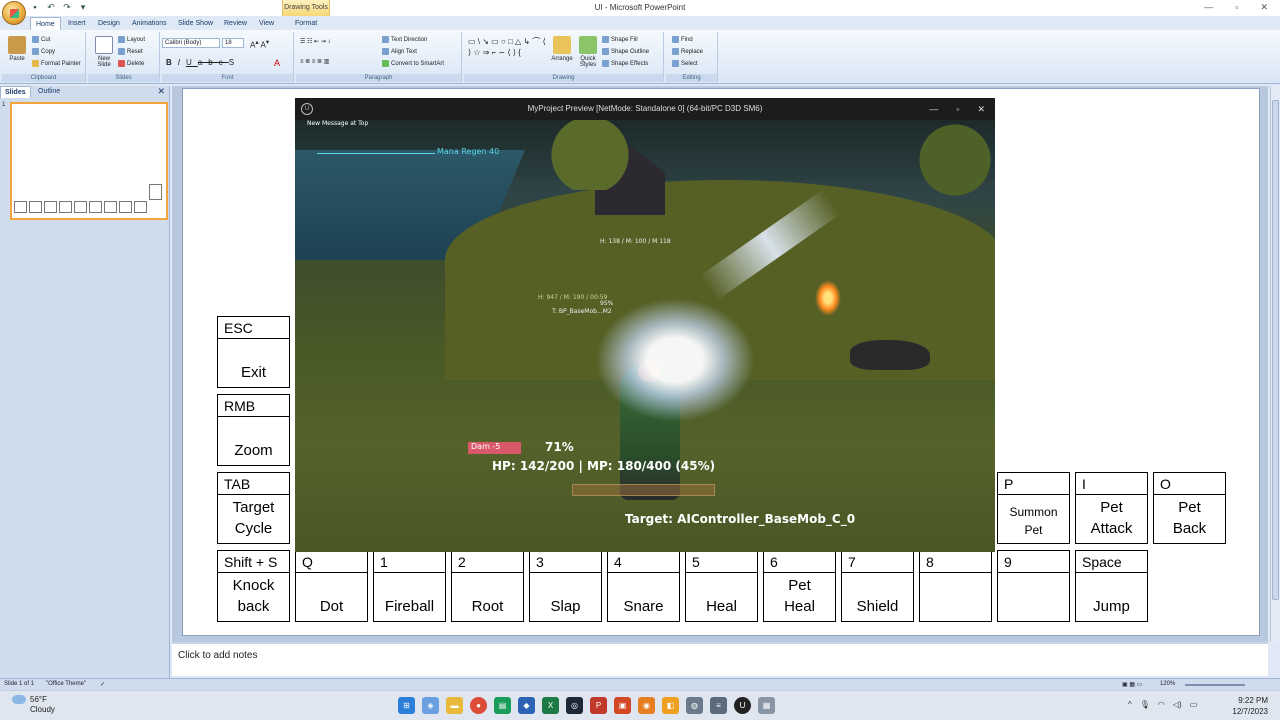 The width and height of the screenshot is (1280, 720). Describe the element at coordinates (149, 23) in the screenshot. I see `tab-animations: Animations` at that location.